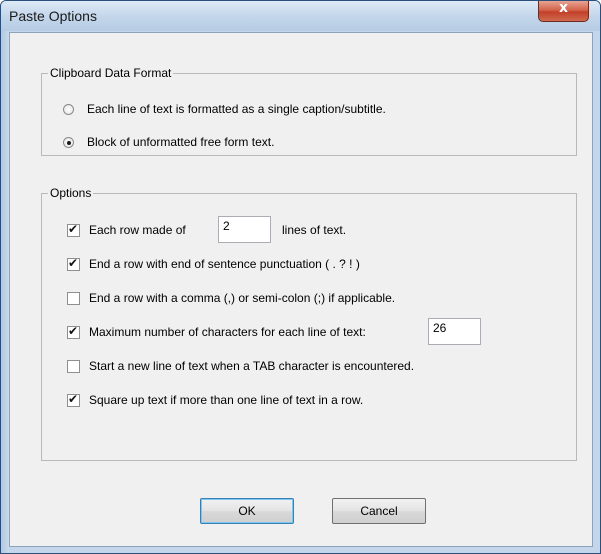 This screenshot has height=554, width=601. I want to click on checkbox-tab-newline, so click(73, 366).